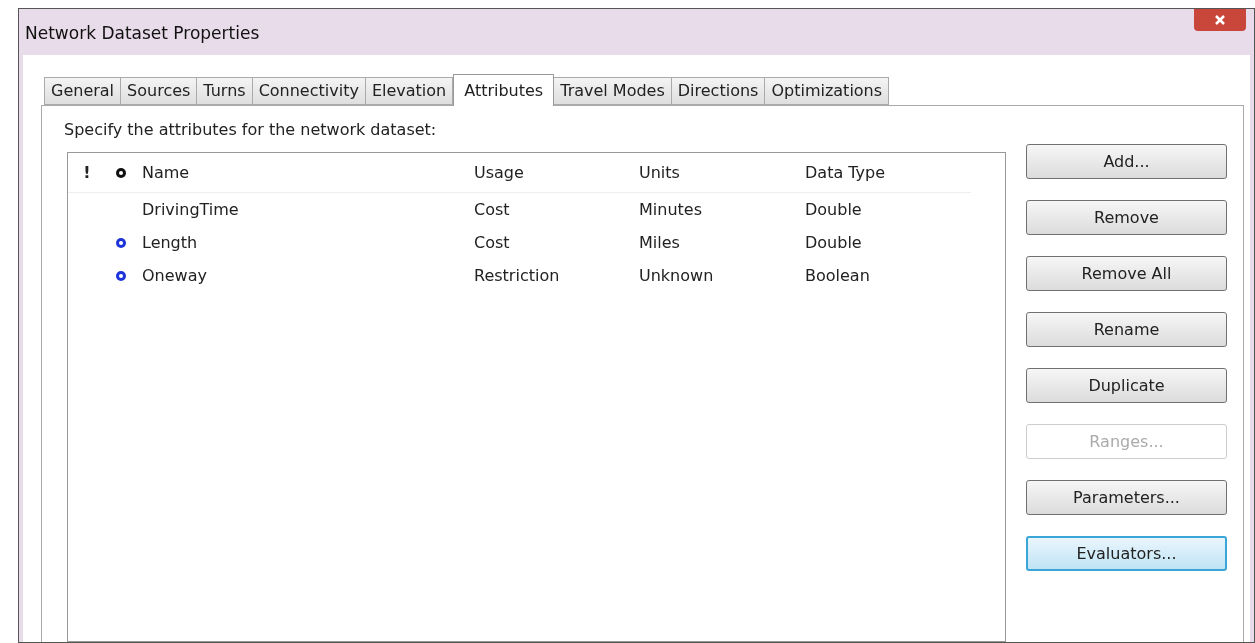  What do you see at coordinates (1126, 385) in the screenshot?
I see `action-button: Duplicate` at bounding box center [1126, 385].